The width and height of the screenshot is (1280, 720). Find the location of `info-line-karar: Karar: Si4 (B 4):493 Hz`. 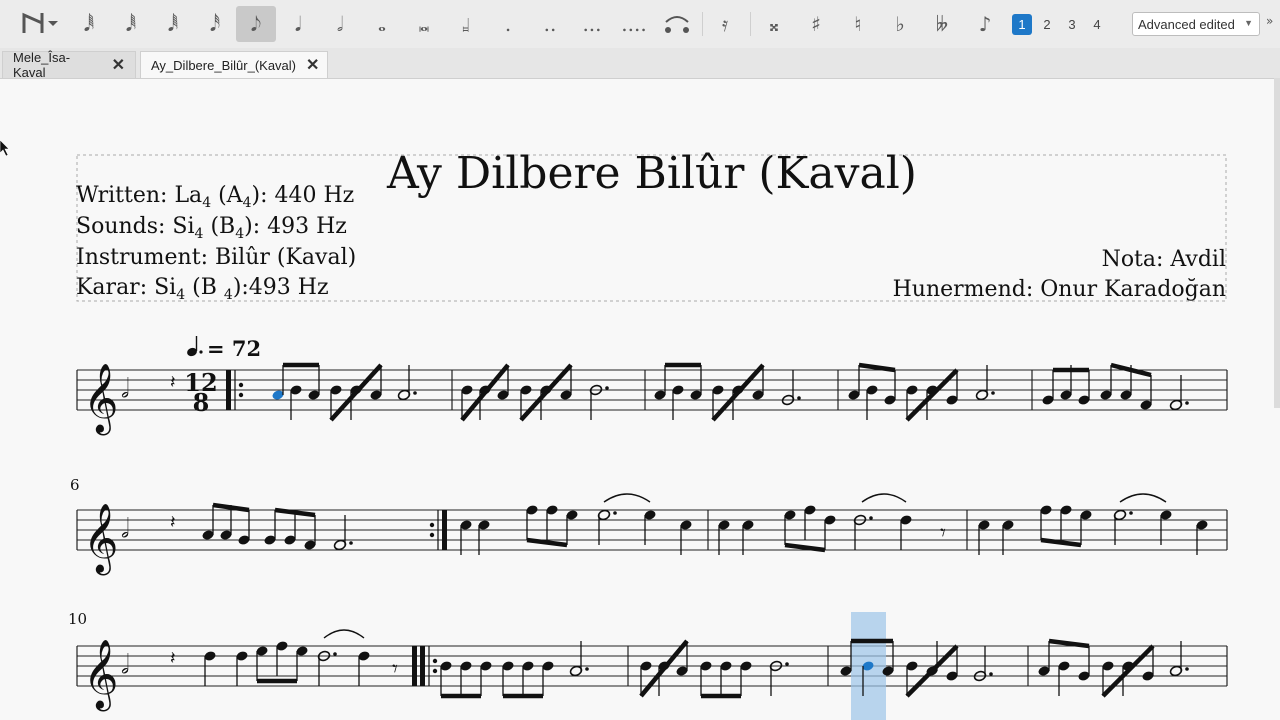

info-line-karar: Karar: Si4 (B 4):493 Hz is located at coordinates (202, 289).